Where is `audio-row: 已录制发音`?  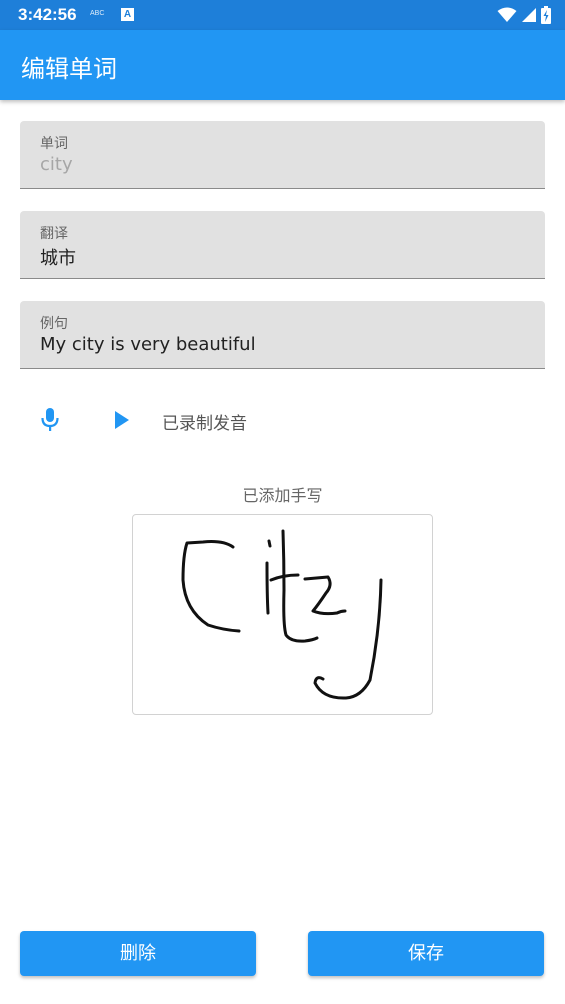
audio-row: 已录制发音 is located at coordinates (282, 420).